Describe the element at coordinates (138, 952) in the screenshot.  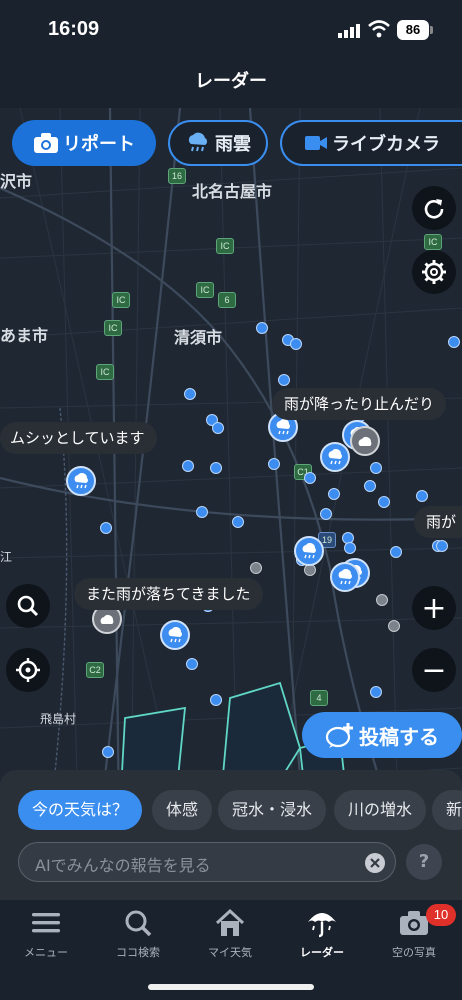
I see `tab-spot-search-label: ココ検索` at that location.